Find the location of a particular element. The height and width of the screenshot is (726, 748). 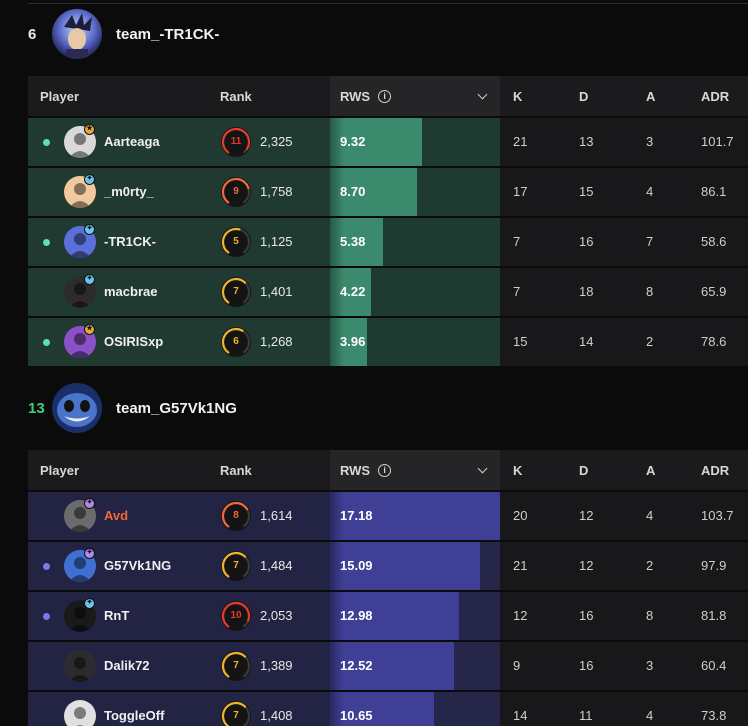

rws-cell: 15.09 is located at coordinates (415, 566).